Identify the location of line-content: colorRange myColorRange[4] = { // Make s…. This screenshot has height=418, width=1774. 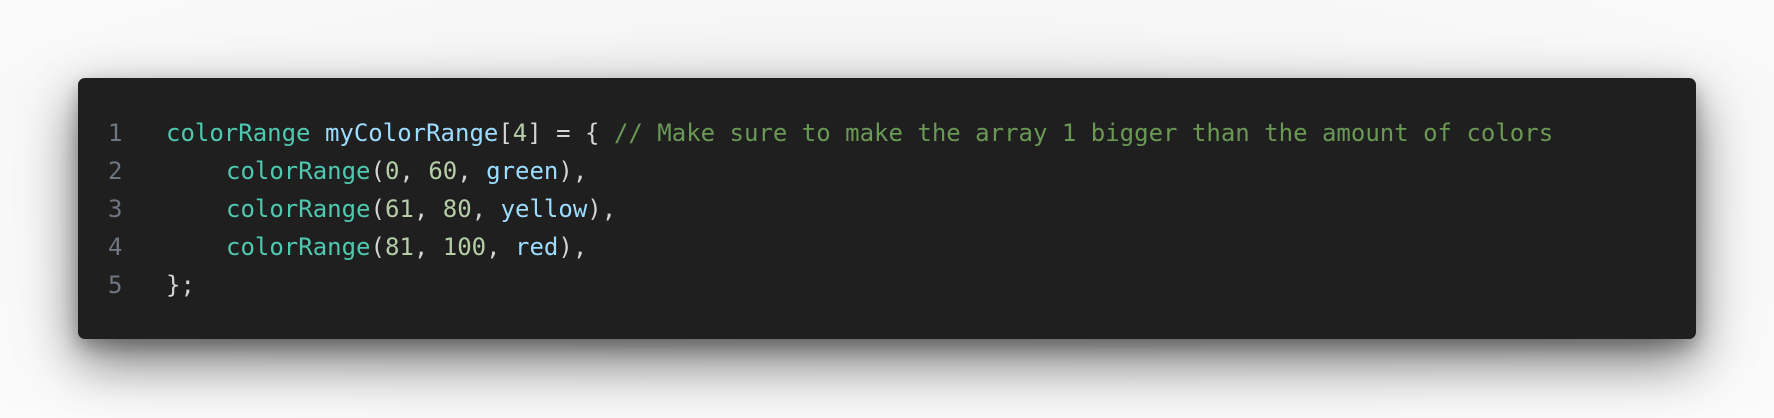
(856, 133).